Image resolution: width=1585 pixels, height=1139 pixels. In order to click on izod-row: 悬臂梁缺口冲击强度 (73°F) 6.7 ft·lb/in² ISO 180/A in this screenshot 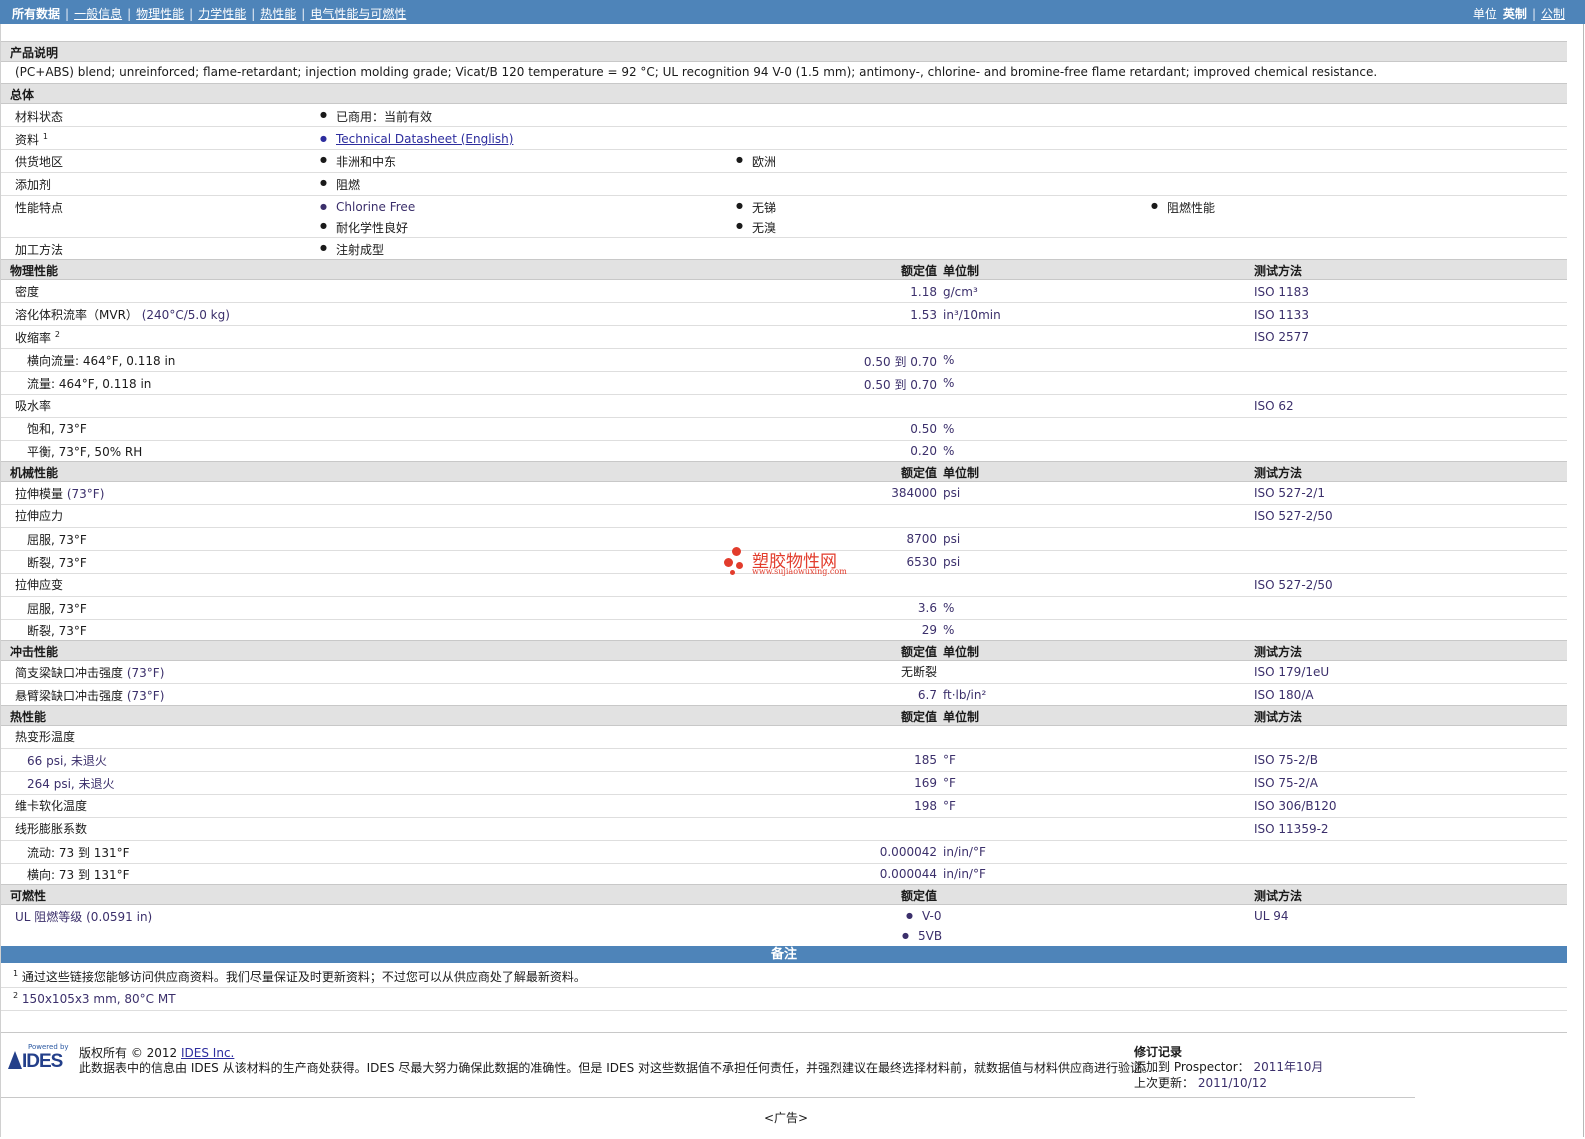, I will do `click(784, 694)`.